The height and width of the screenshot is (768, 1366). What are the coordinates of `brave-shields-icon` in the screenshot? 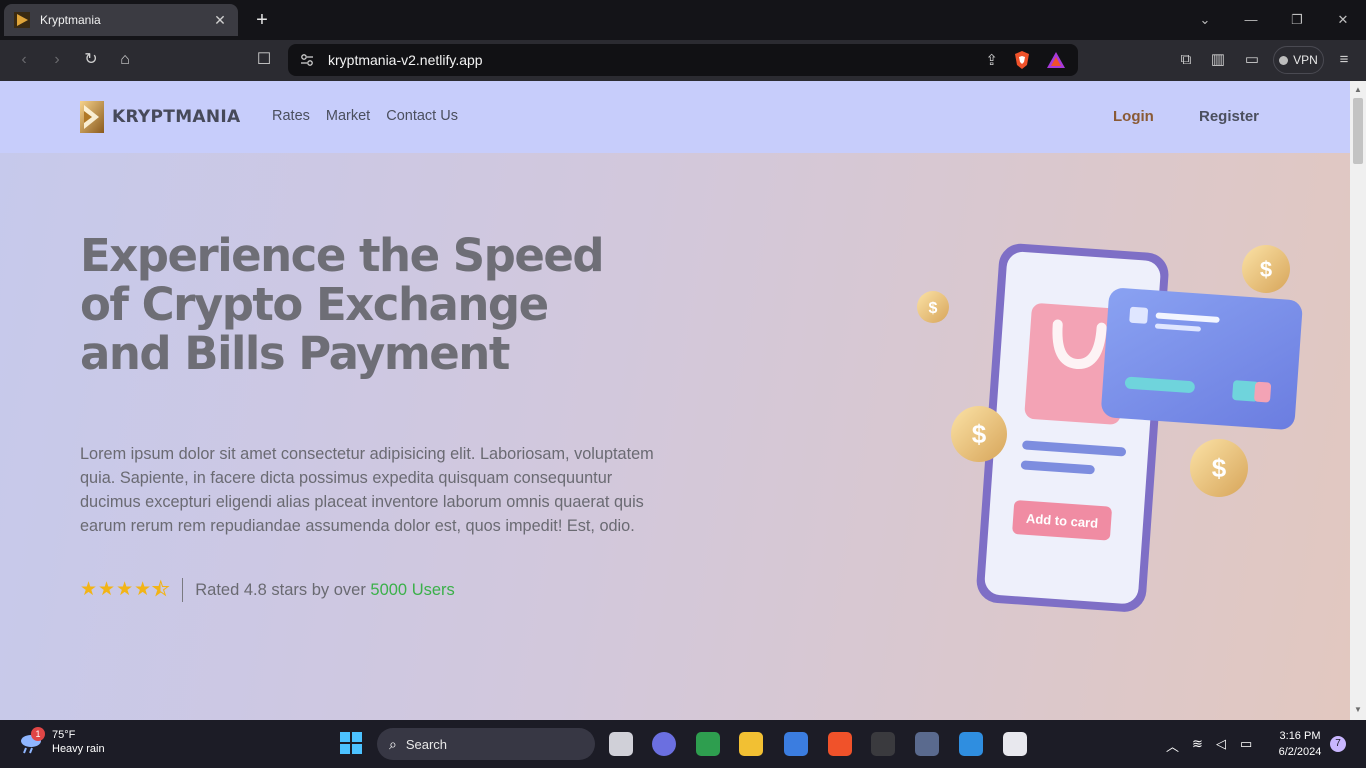 It's located at (1022, 60).